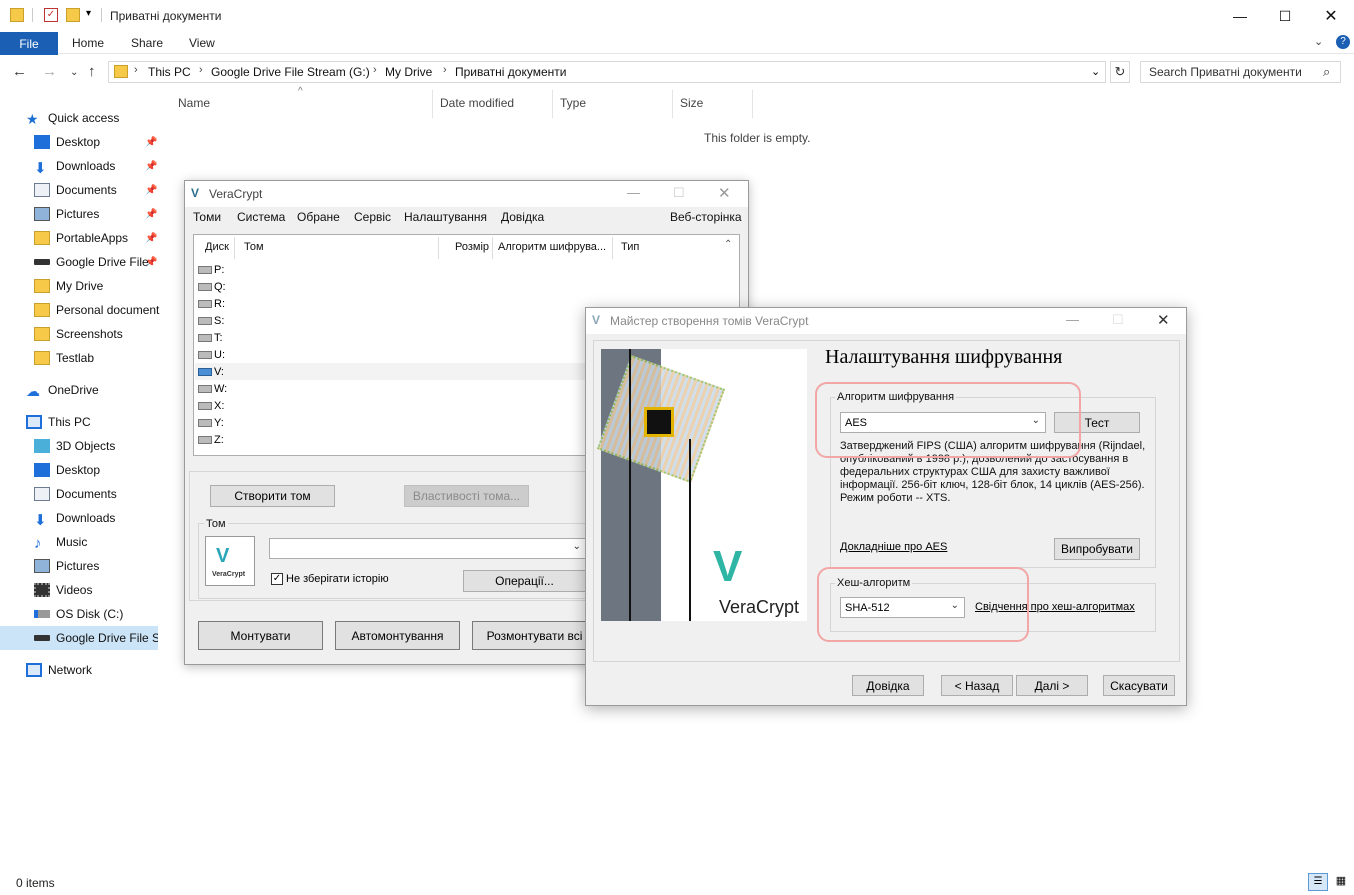  What do you see at coordinates (218, 303) in the screenshot?
I see `drive-row: R:` at bounding box center [218, 303].